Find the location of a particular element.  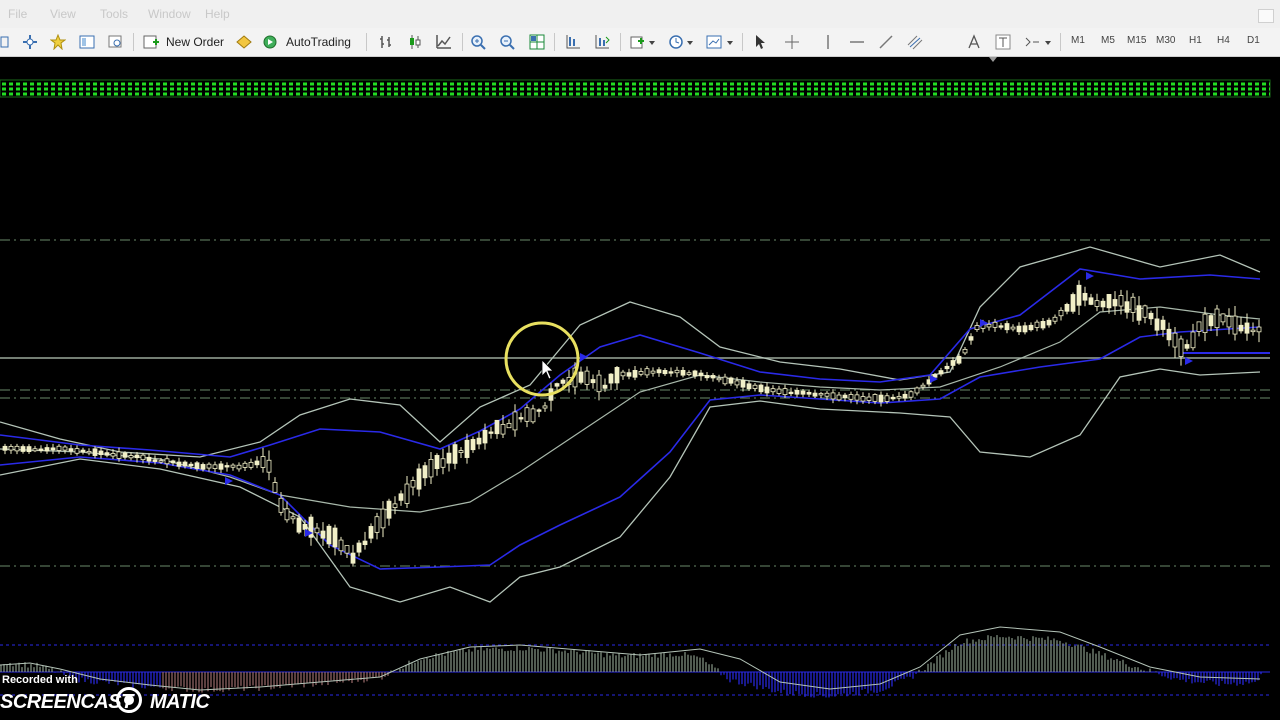

window-restore-button is located at coordinates (1266, 16).